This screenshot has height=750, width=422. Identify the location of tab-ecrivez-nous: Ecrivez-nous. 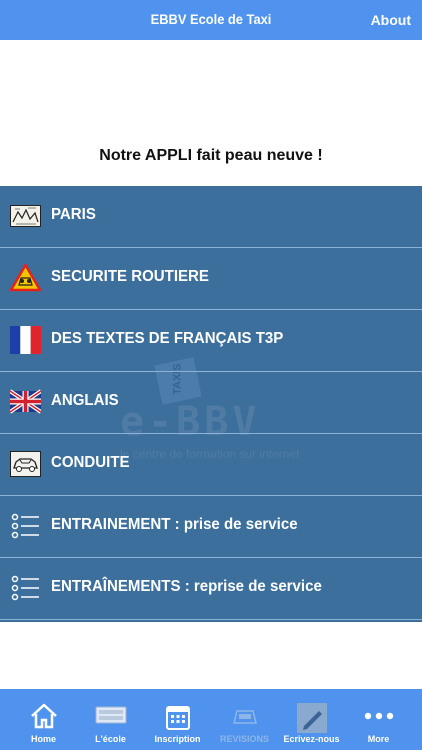
(311, 719).